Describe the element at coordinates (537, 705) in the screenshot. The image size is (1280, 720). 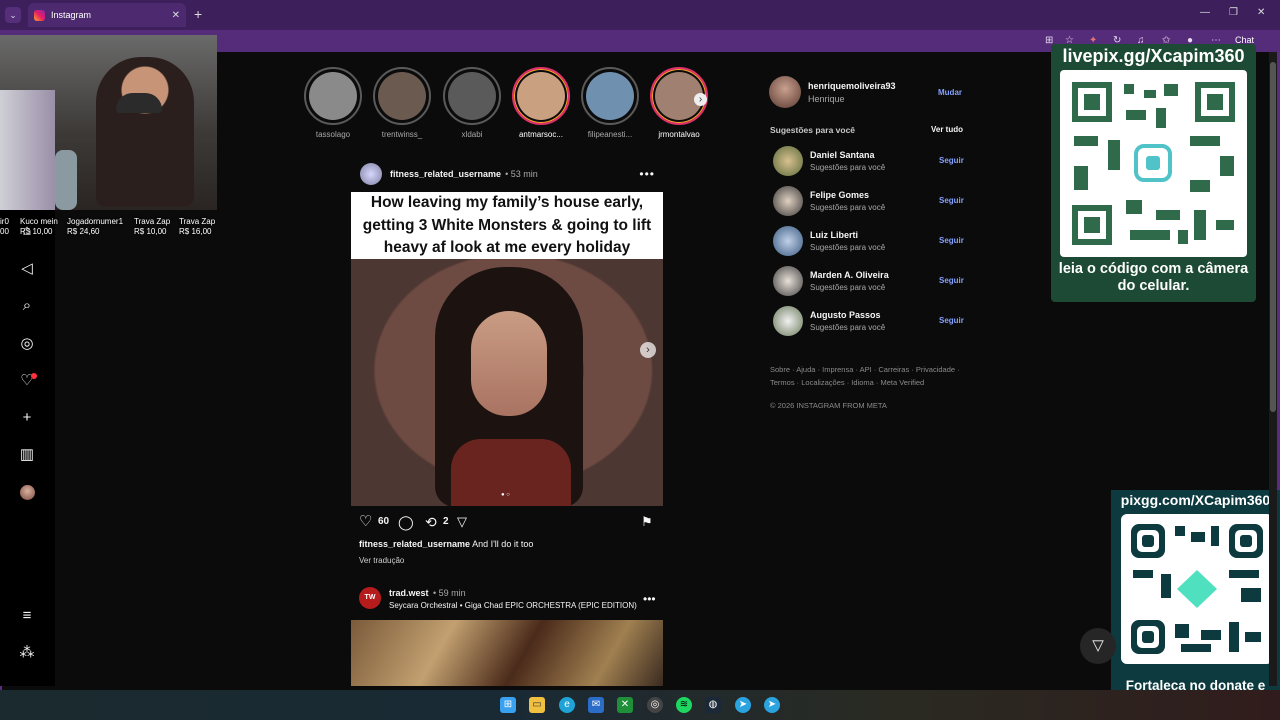
I see `file-explorer-icon: ▭` at that location.